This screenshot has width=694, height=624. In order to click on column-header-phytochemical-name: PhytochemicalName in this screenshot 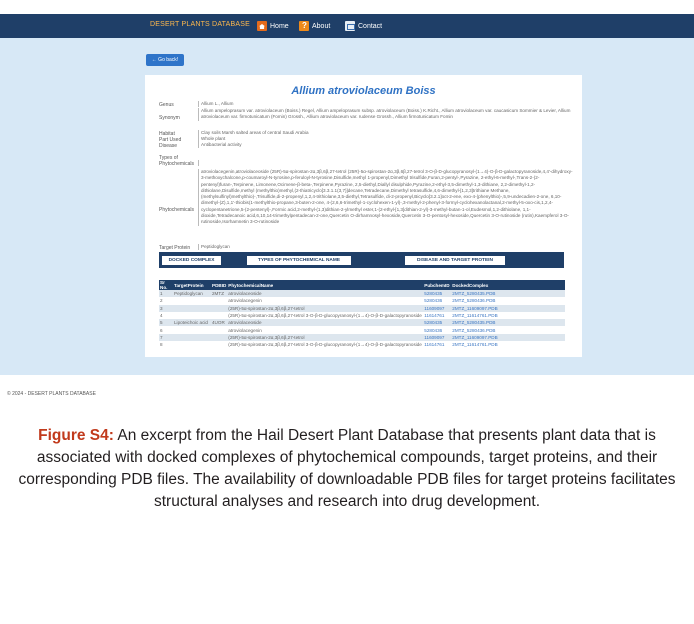, I will do `click(325, 285)`.